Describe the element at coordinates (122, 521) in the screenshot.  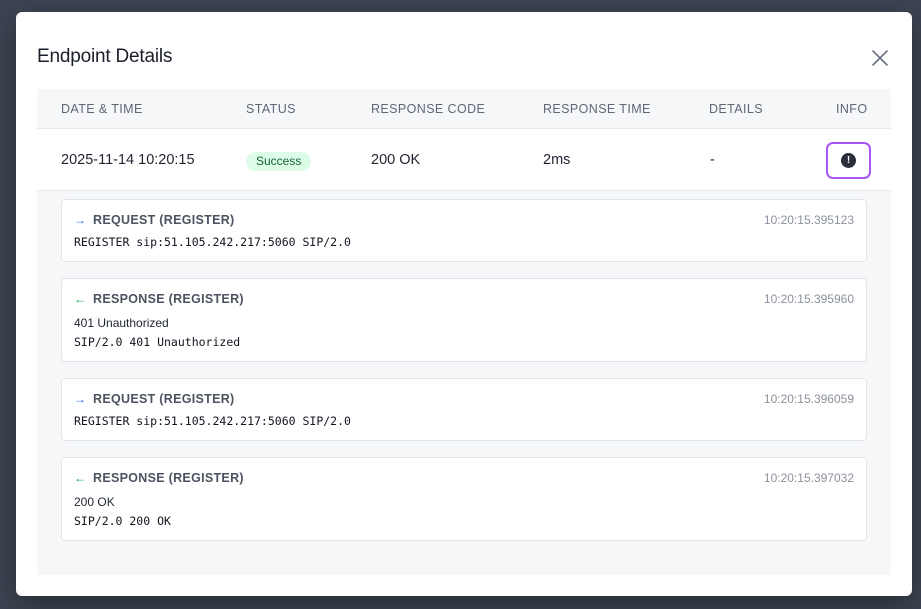
I see `message-line: SIP/2.0 200 OK` at that location.